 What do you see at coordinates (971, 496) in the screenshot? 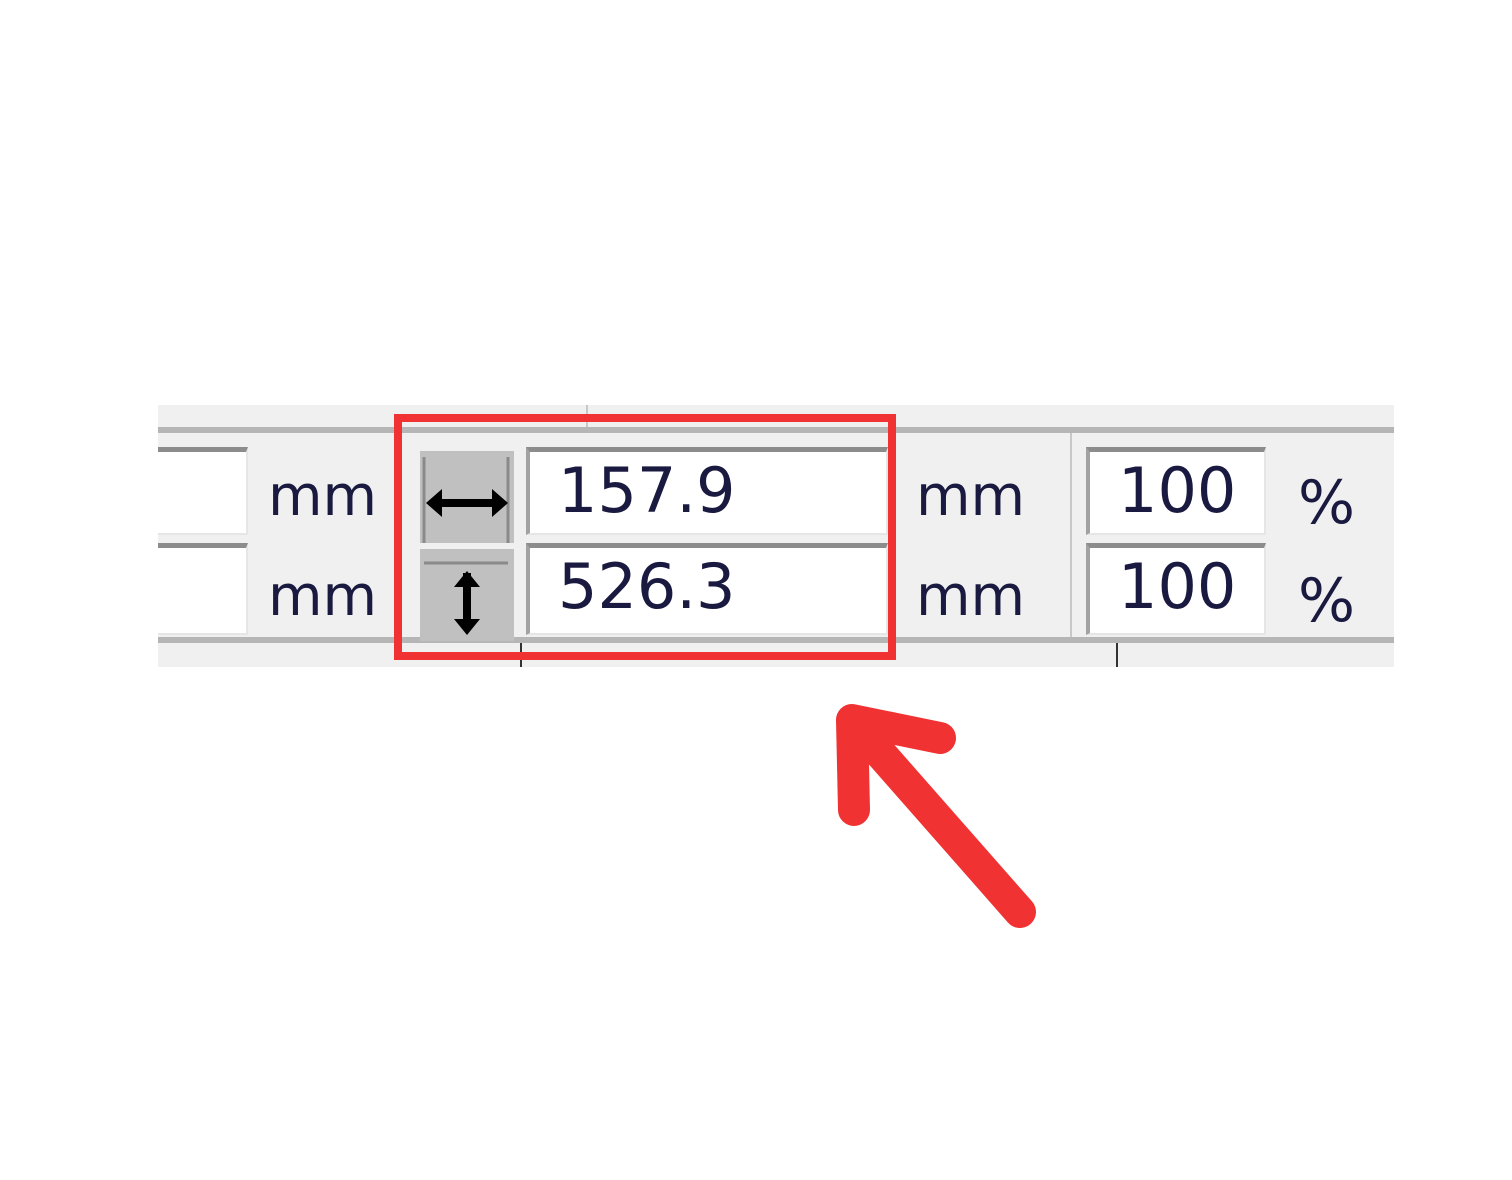
I see `width-unit: mm` at bounding box center [971, 496].